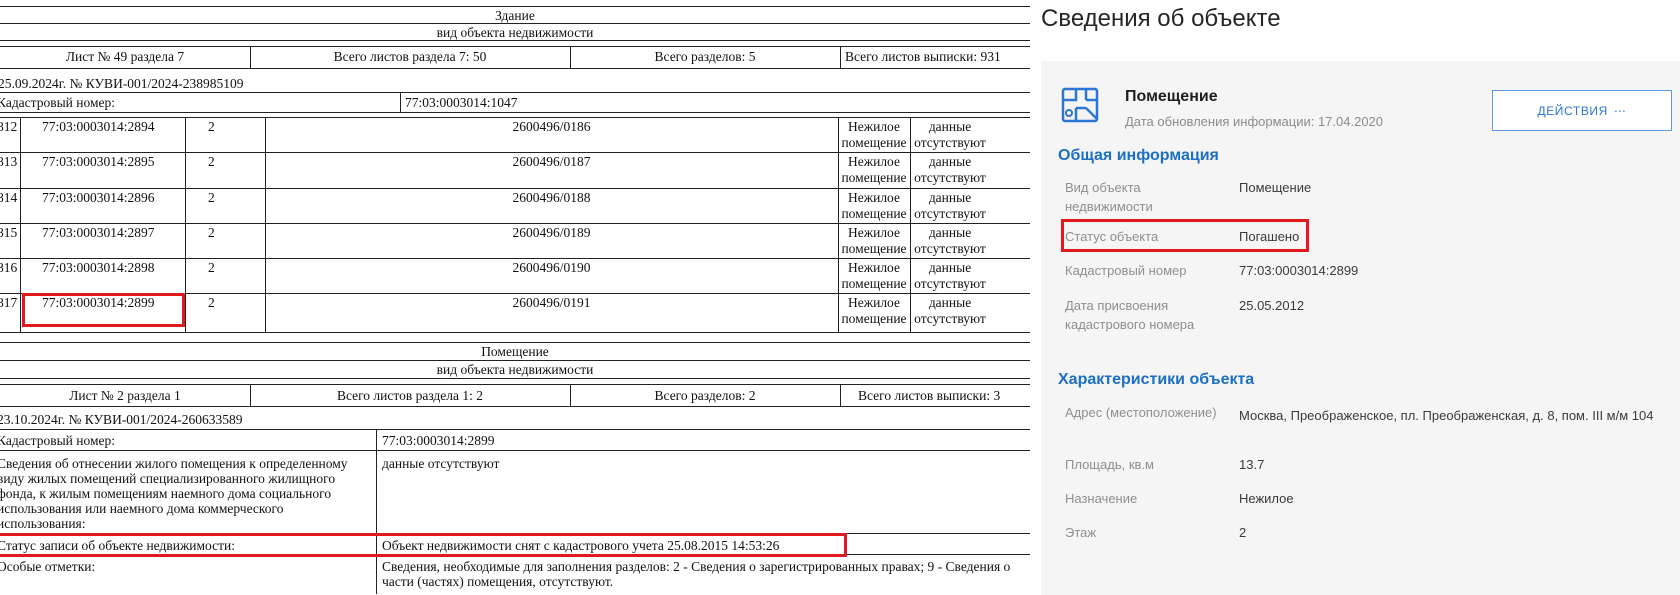 This screenshot has height=595, width=1680. Describe the element at coordinates (1252, 464) in the screenshot. I see `char-value: 13.7` at that location.